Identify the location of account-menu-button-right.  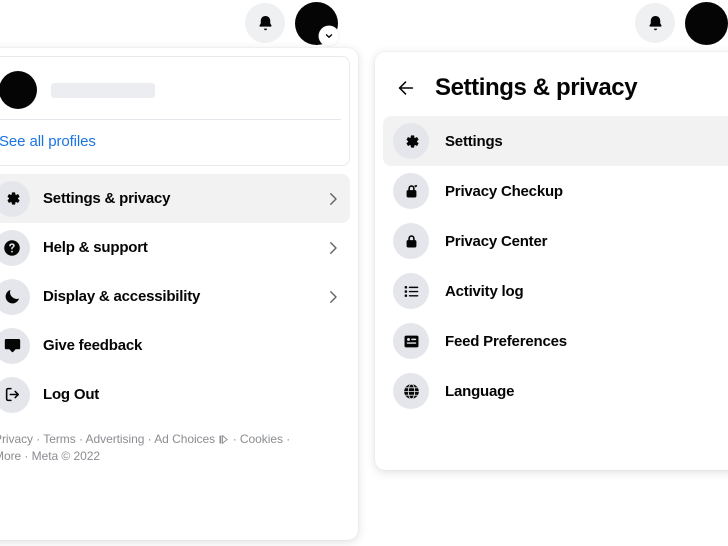
(706, 23).